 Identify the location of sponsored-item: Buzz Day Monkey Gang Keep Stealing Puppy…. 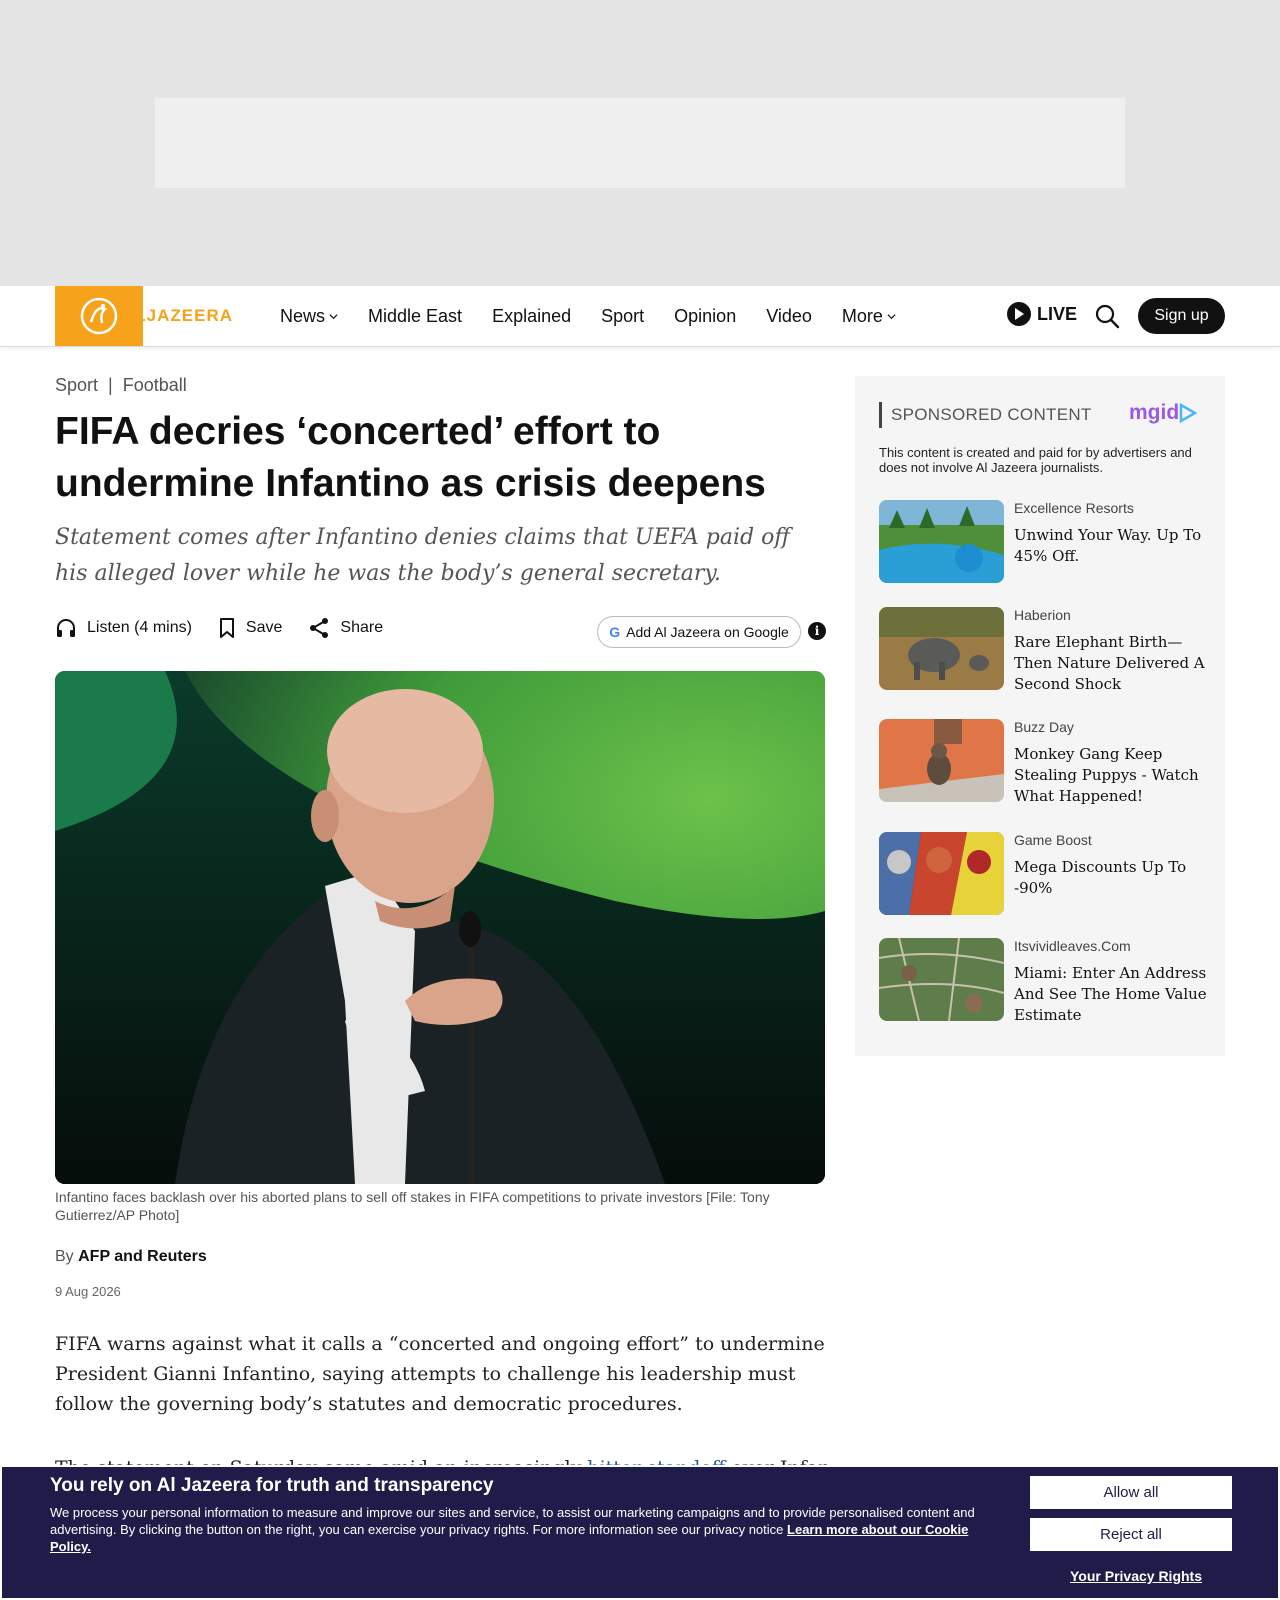
(1044, 764).